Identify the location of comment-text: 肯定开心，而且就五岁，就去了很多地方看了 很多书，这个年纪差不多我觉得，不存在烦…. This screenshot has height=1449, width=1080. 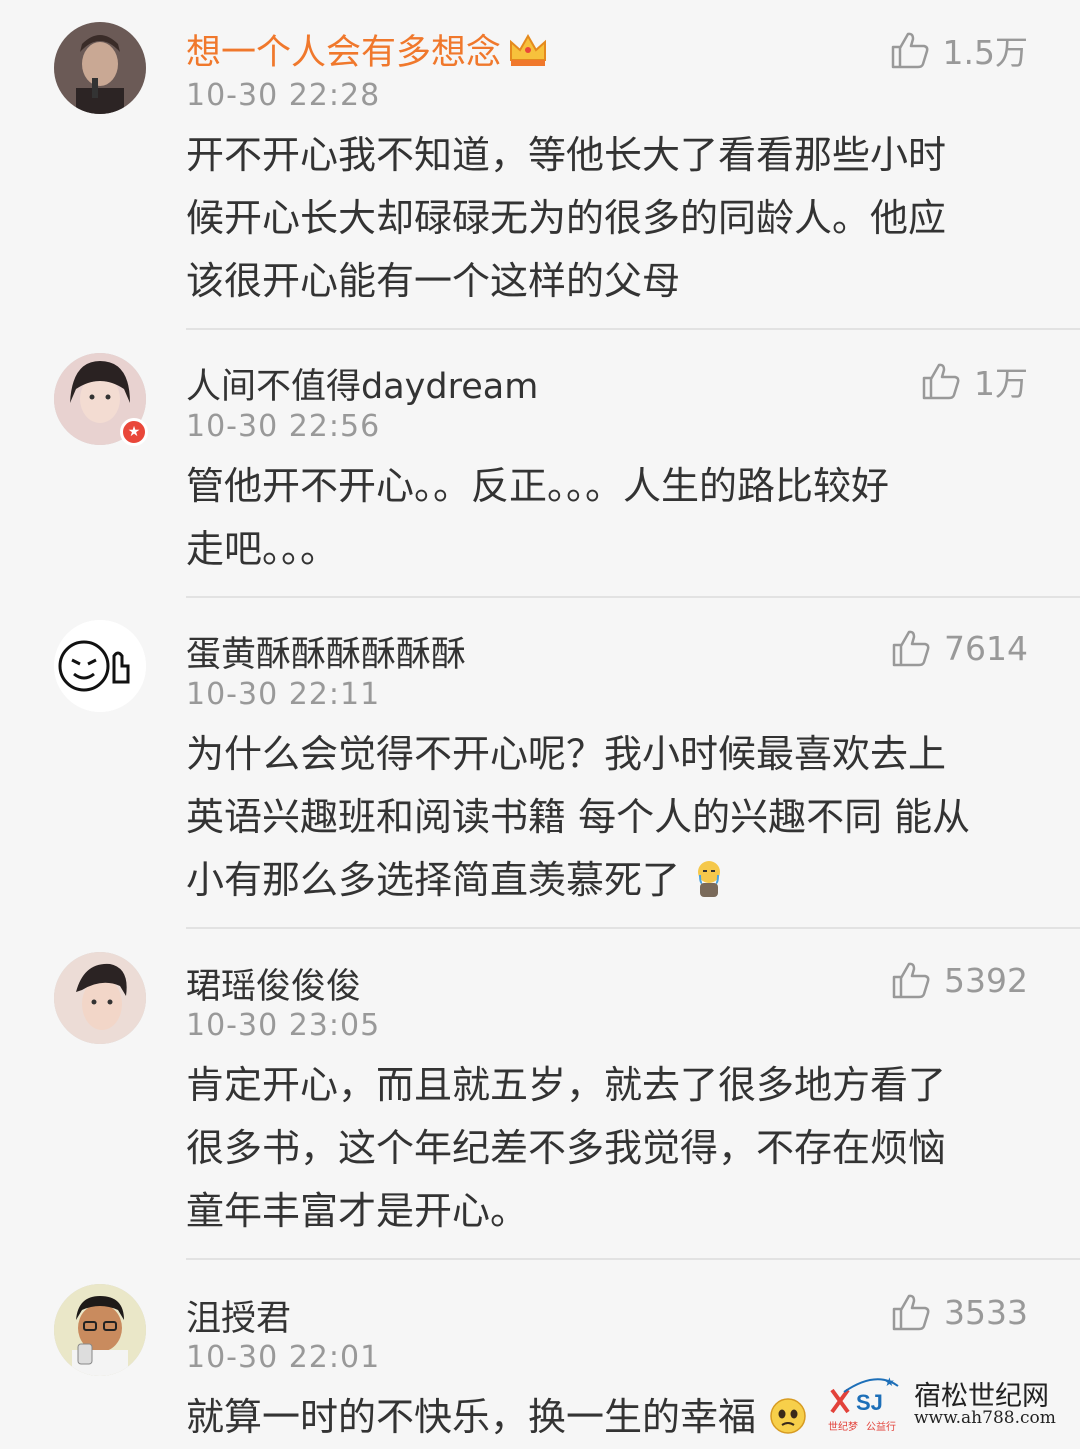
(566, 1148).